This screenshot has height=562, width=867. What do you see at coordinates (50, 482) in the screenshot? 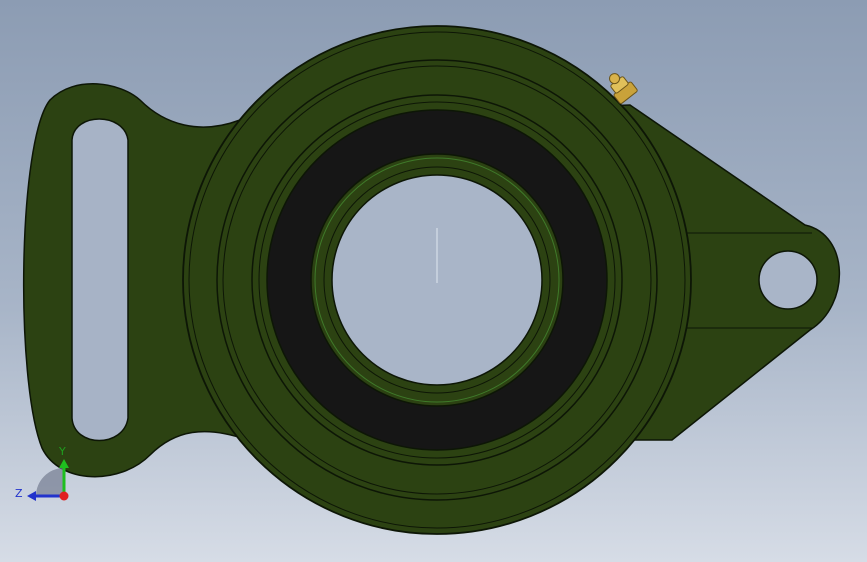
I see `triad-base` at bounding box center [50, 482].